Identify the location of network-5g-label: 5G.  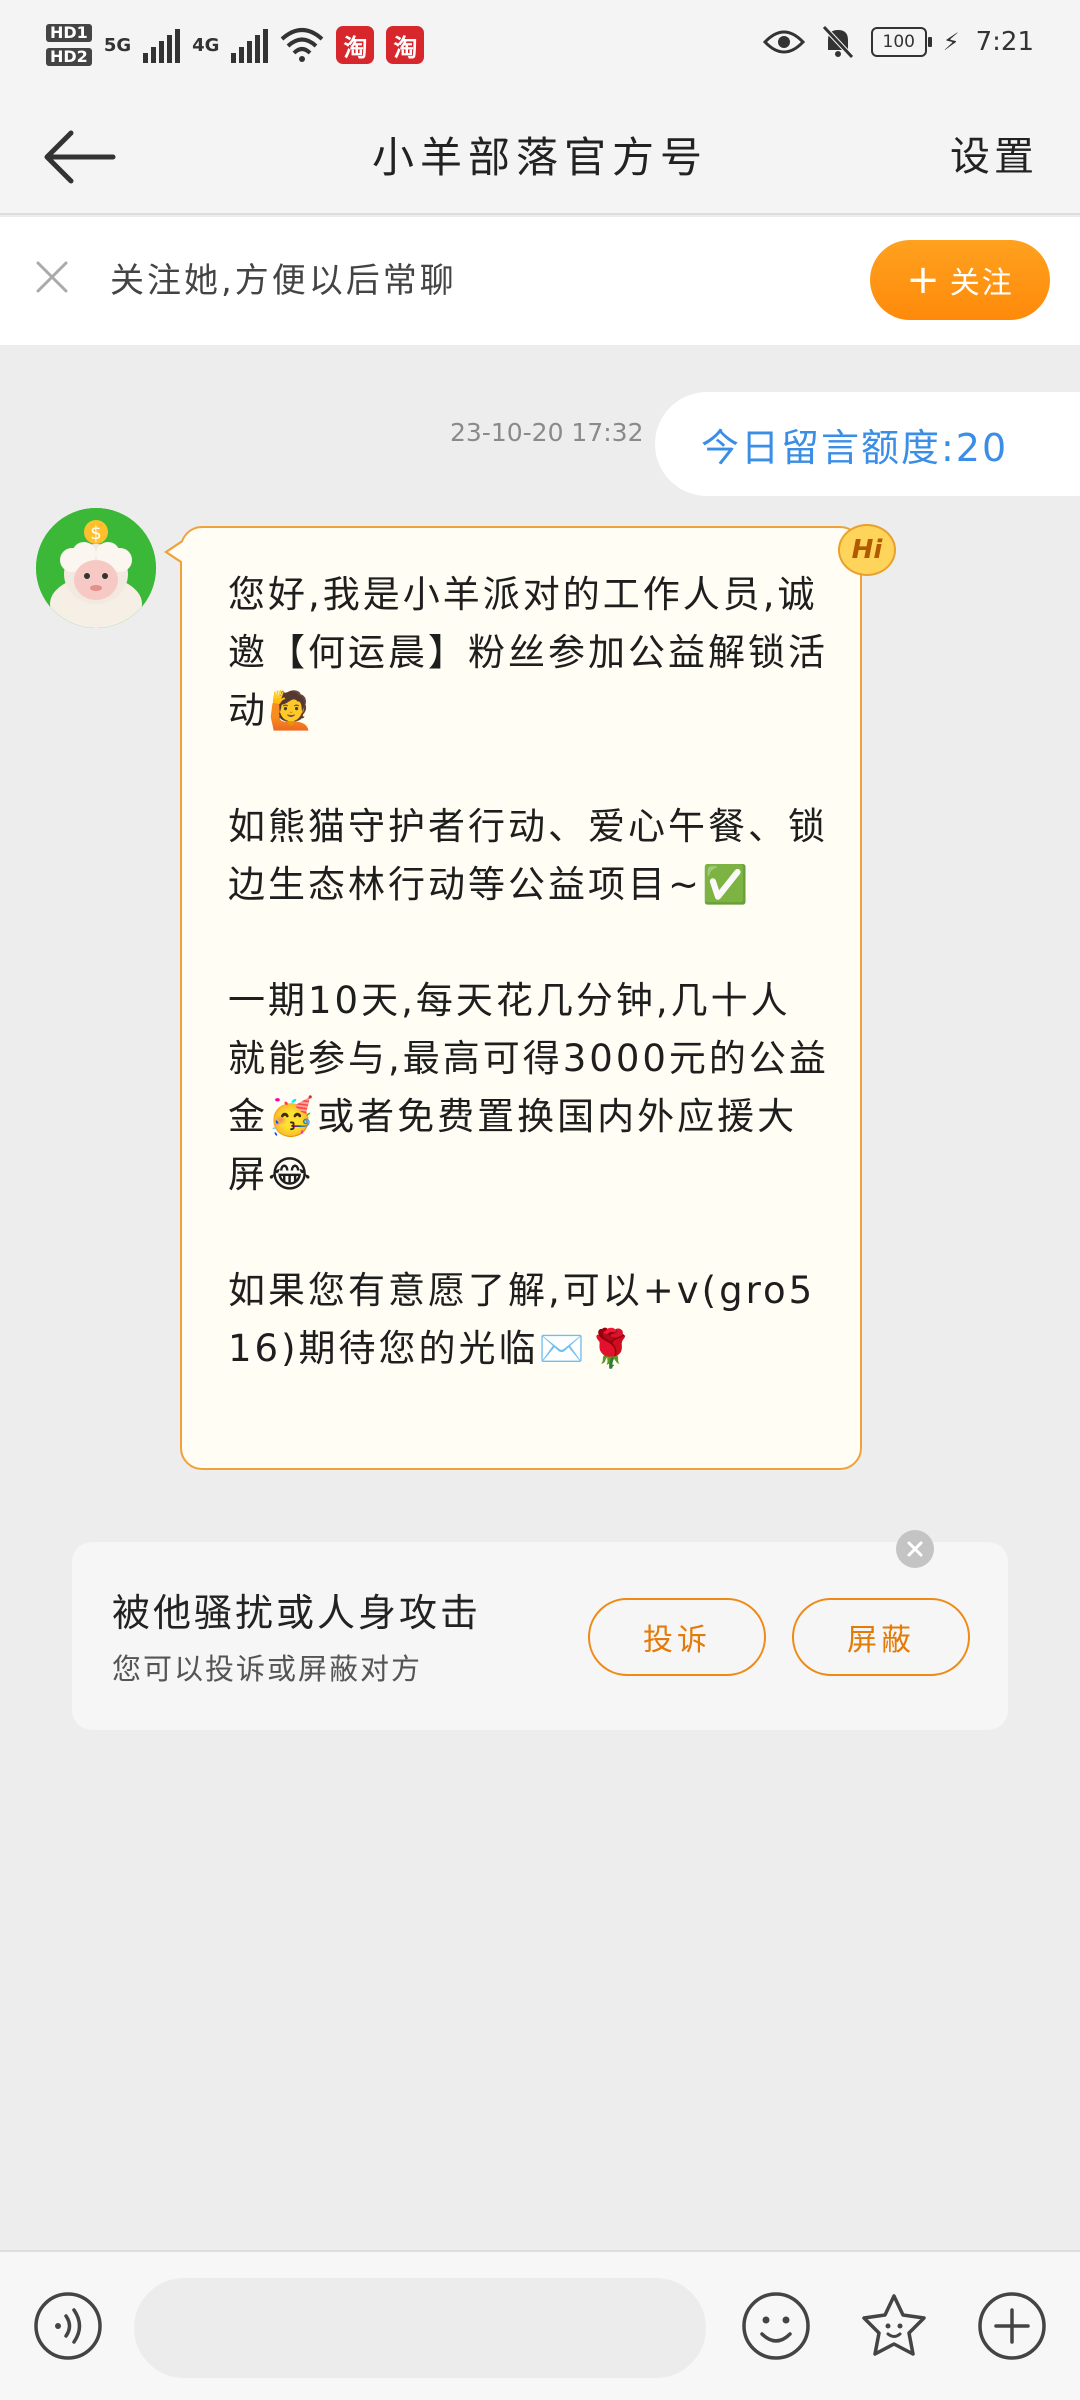
(117, 45).